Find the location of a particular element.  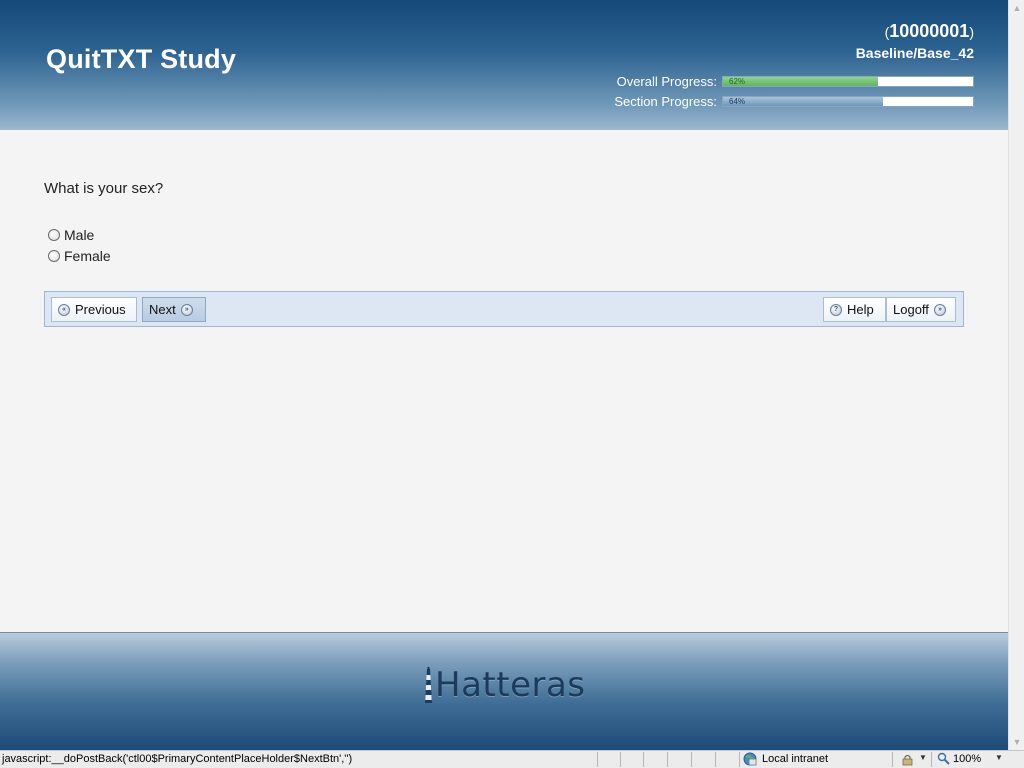

section-progress-percent: 64% is located at coordinates (737, 101).